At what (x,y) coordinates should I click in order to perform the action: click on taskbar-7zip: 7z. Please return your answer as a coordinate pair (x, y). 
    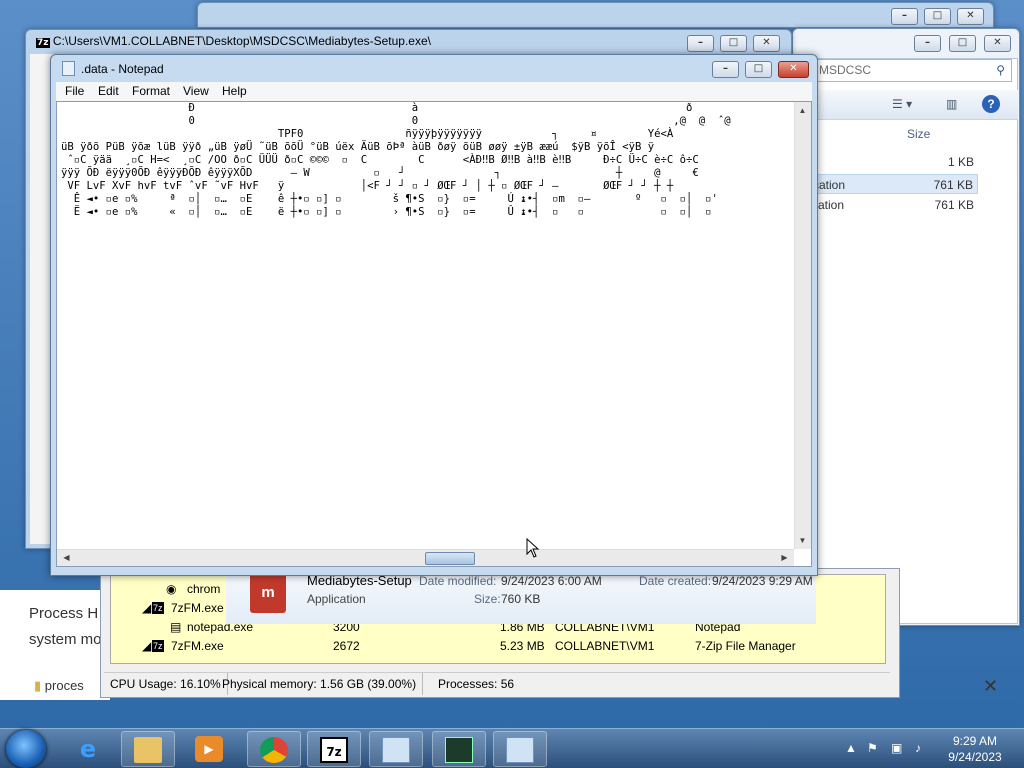
    Looking at the image, I should click on (334, 749).